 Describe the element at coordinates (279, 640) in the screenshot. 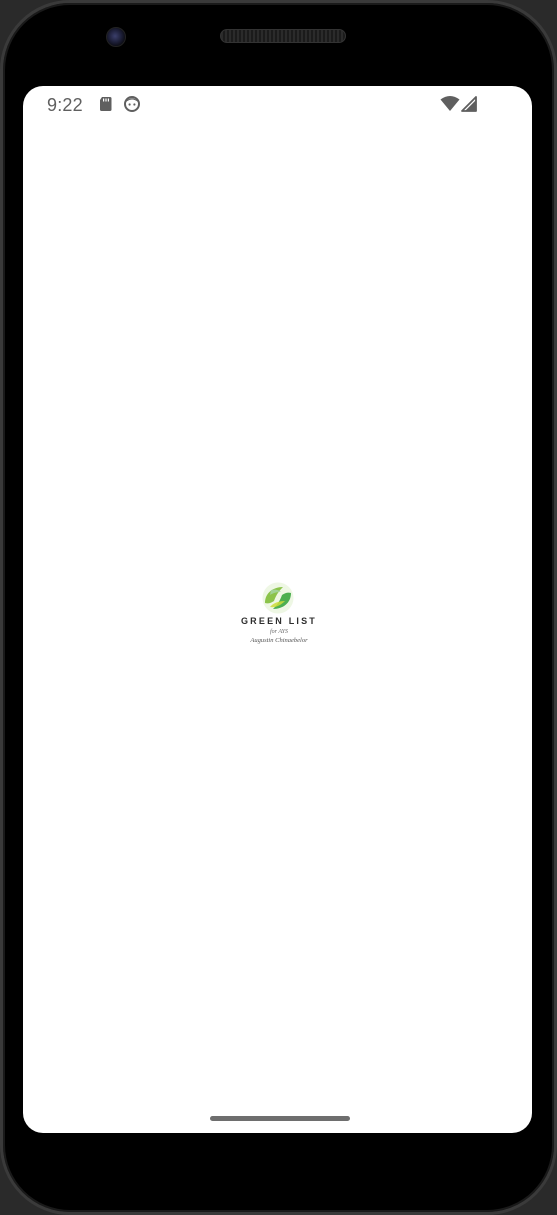

I see `logo-author: Augustin Chinaebelor` at that location.